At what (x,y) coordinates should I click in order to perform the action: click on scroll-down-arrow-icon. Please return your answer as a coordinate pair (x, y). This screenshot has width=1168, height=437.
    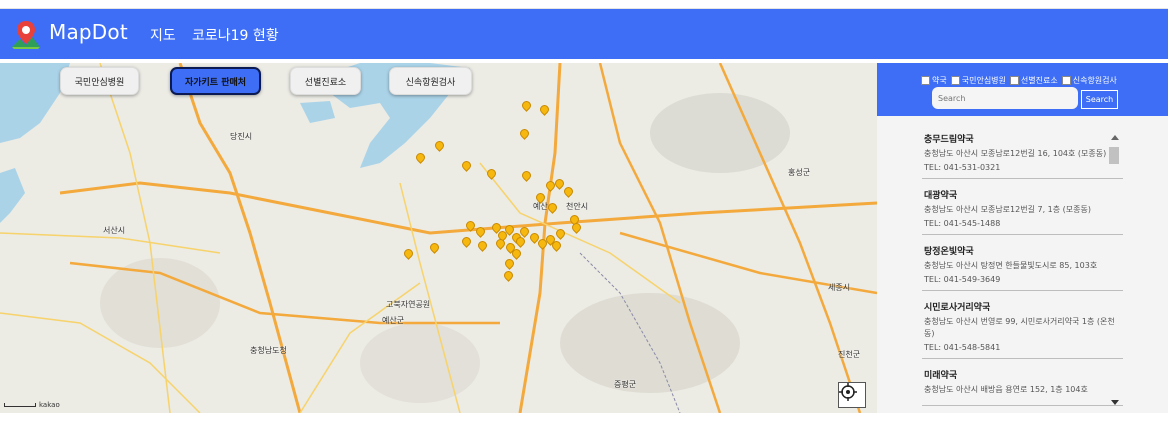
    Looking at the image, I should click on (1115, 402).